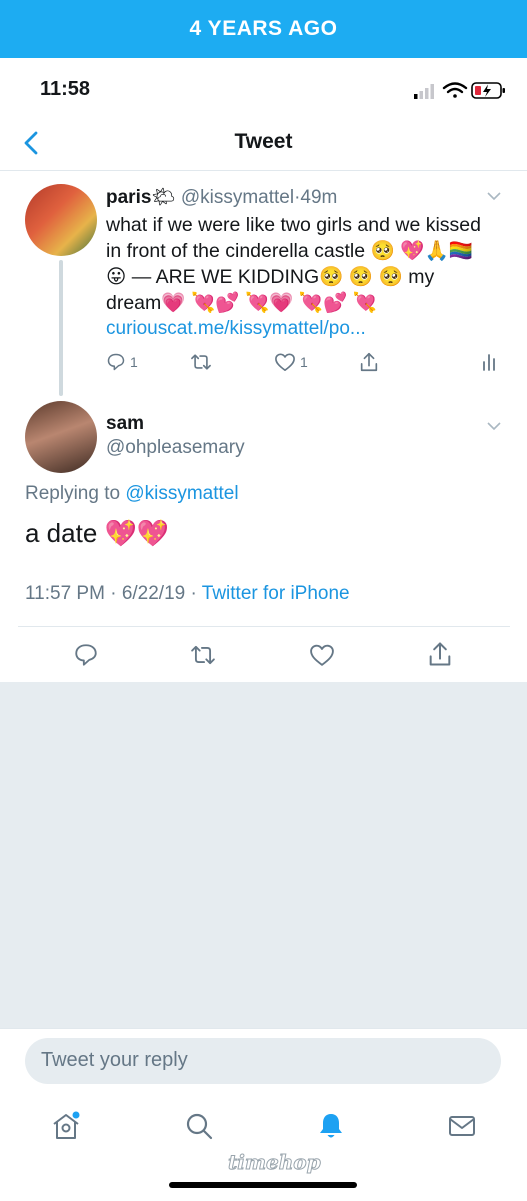  What do you see at coordinates (187, 594) in the screenshot?
I see `tweet-meta: 11:57 PM · 6/22/19 · Twitter for iPhone` at bounding box center [187, 594].